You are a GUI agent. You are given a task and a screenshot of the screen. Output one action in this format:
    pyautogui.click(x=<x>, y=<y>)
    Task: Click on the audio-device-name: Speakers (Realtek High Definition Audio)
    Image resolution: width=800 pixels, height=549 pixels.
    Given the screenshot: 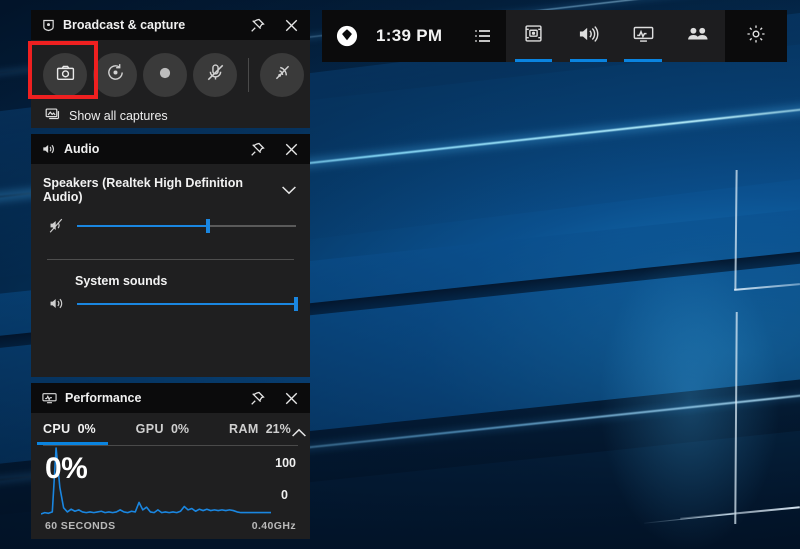 What is the action you would take?
    pyautogui.click(x=143, y=190)
    